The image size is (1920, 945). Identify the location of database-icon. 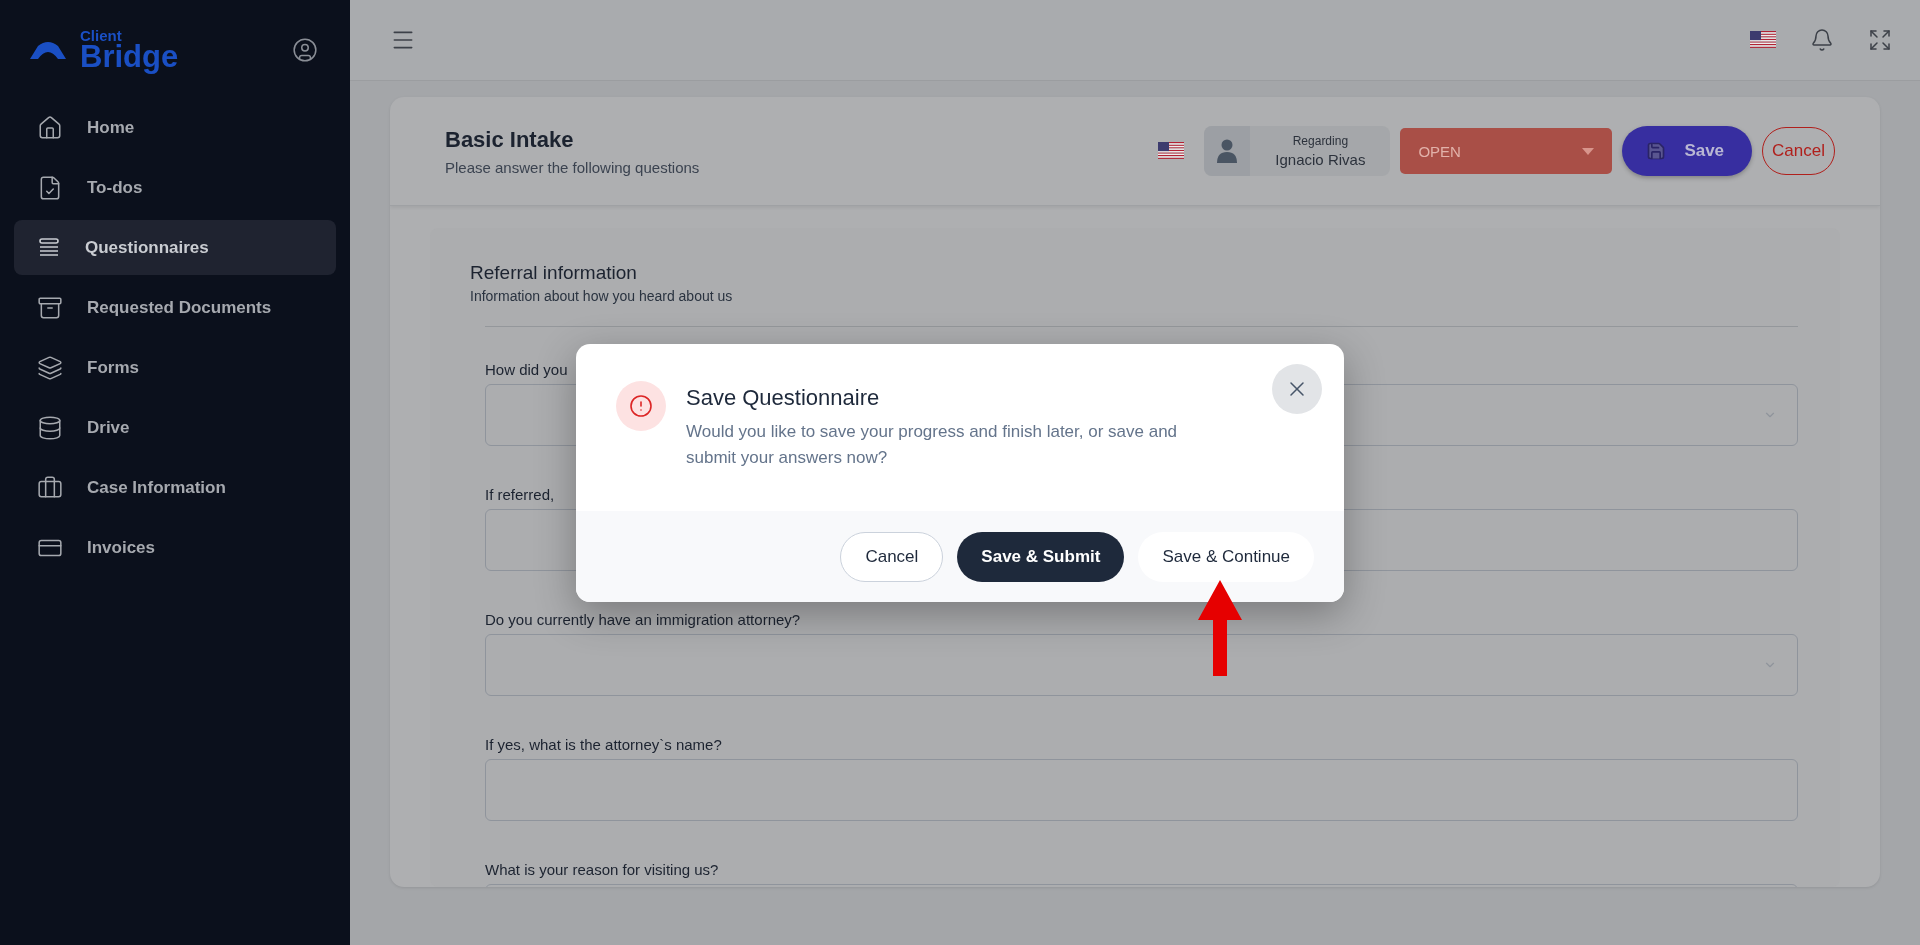
(50, 427).